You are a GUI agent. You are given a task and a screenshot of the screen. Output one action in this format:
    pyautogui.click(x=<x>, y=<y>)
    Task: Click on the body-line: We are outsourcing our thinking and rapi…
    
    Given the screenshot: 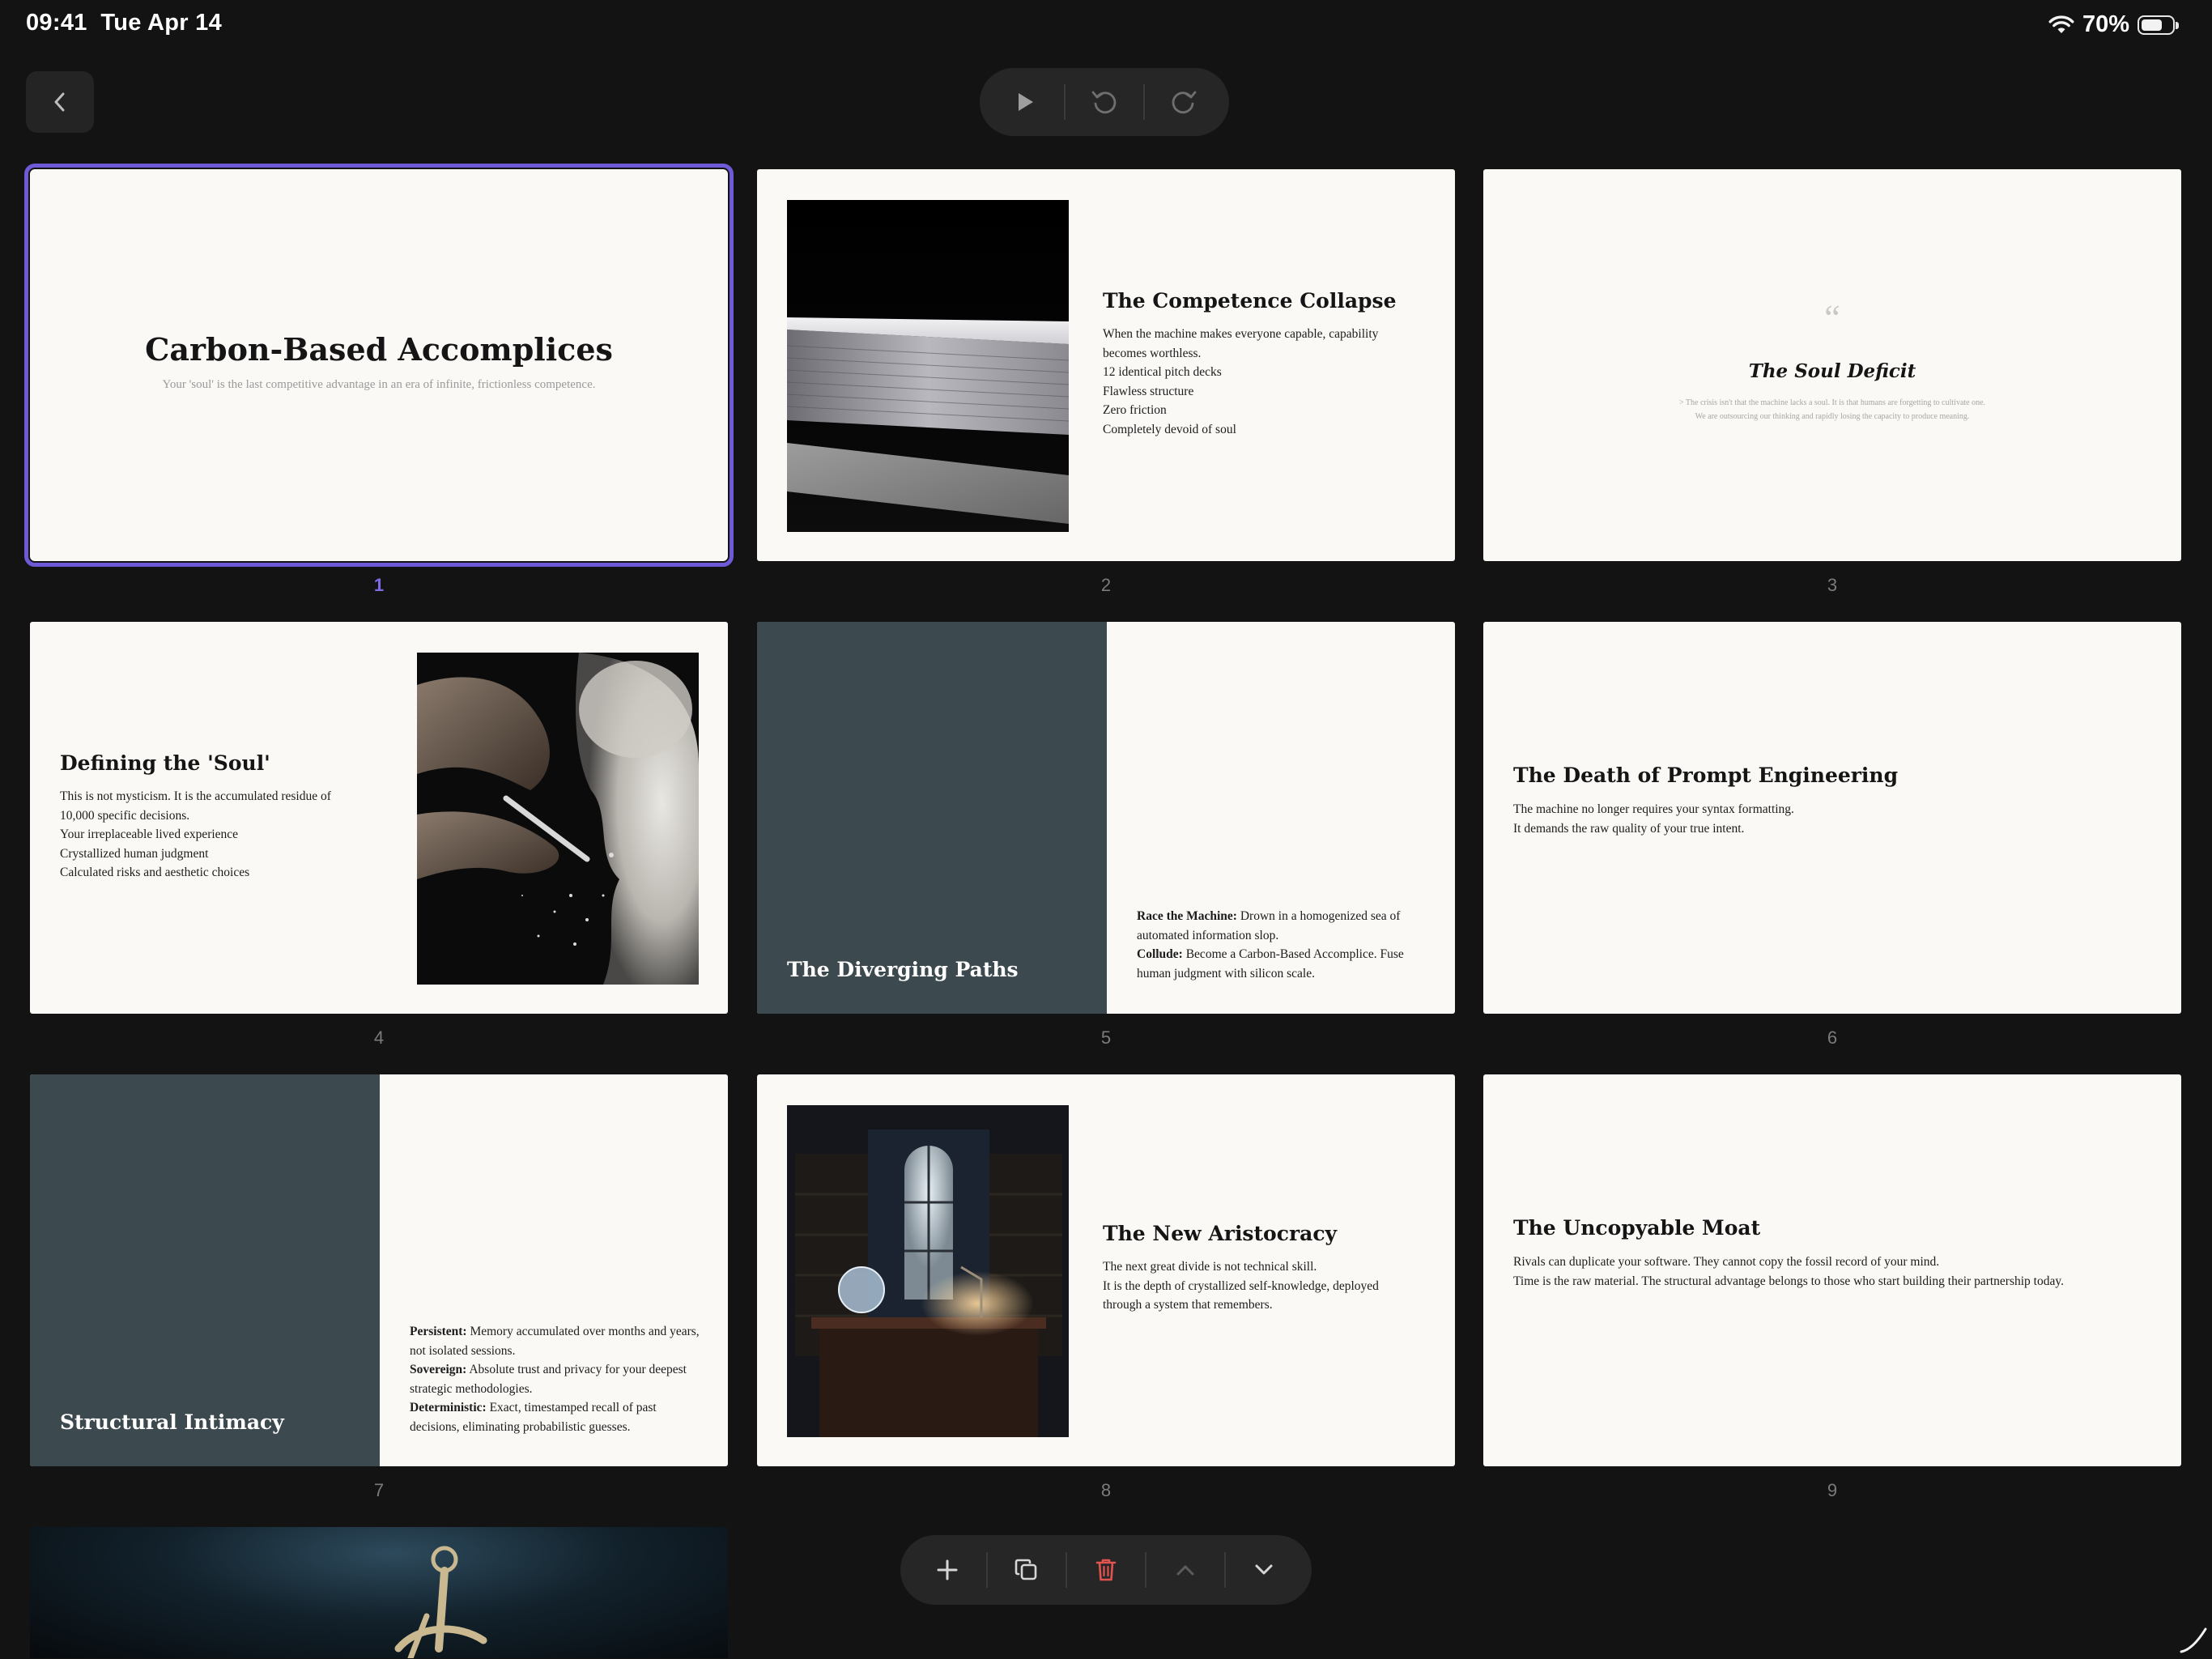 What is the action you would take?
    pyautogui.click(x=1832, y=417)
    